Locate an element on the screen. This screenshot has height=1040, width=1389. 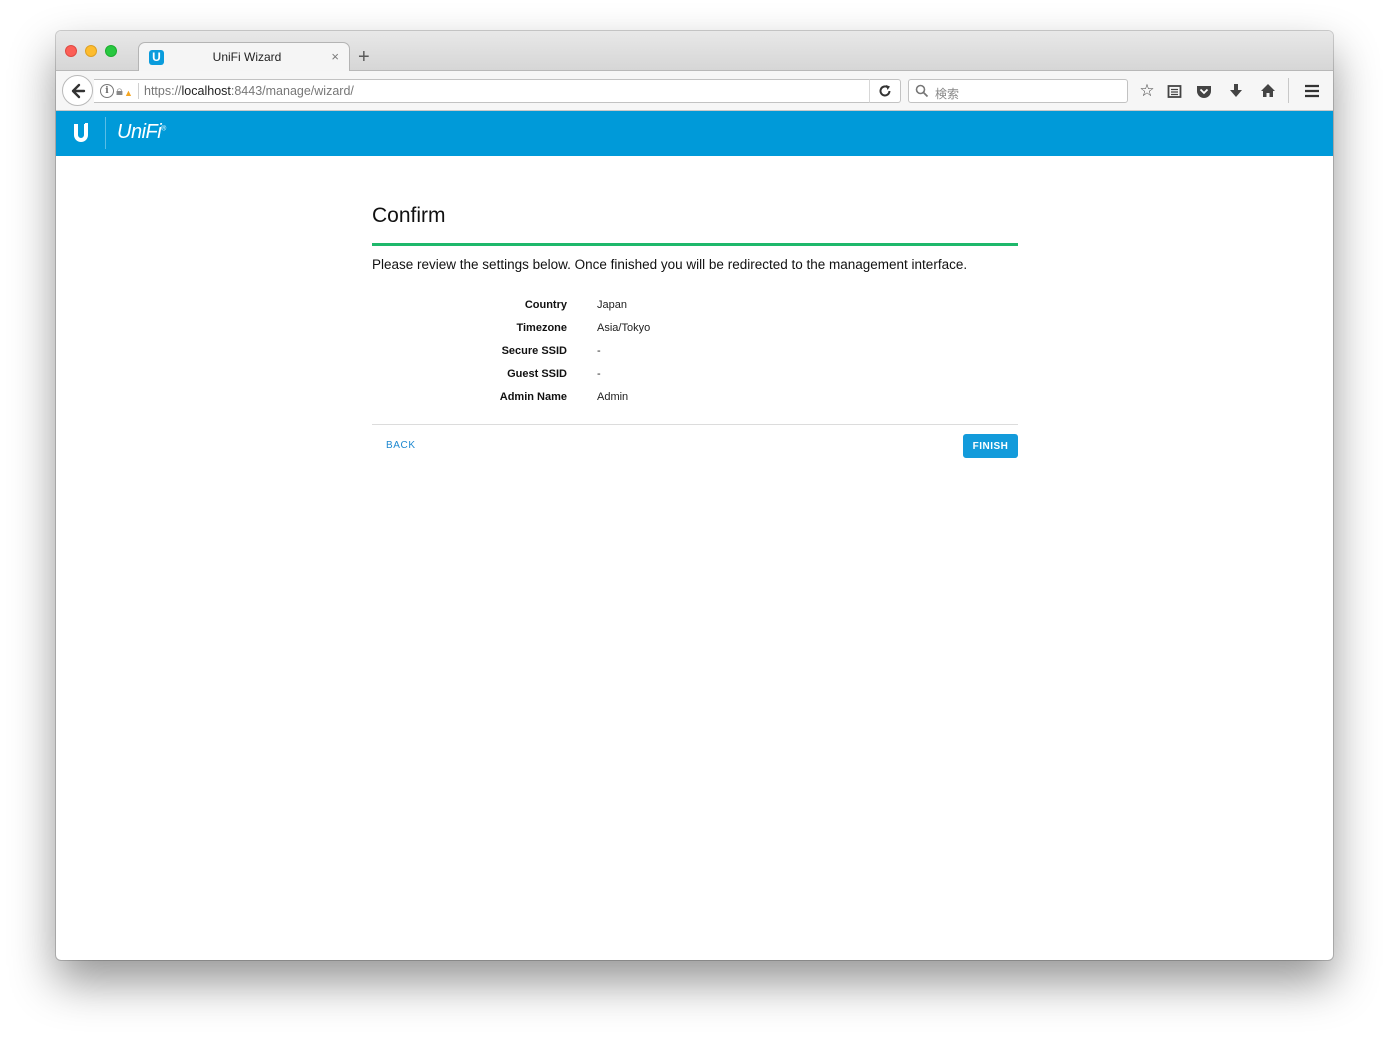
tab-close-icon: × is located at coordinates (335, 57).